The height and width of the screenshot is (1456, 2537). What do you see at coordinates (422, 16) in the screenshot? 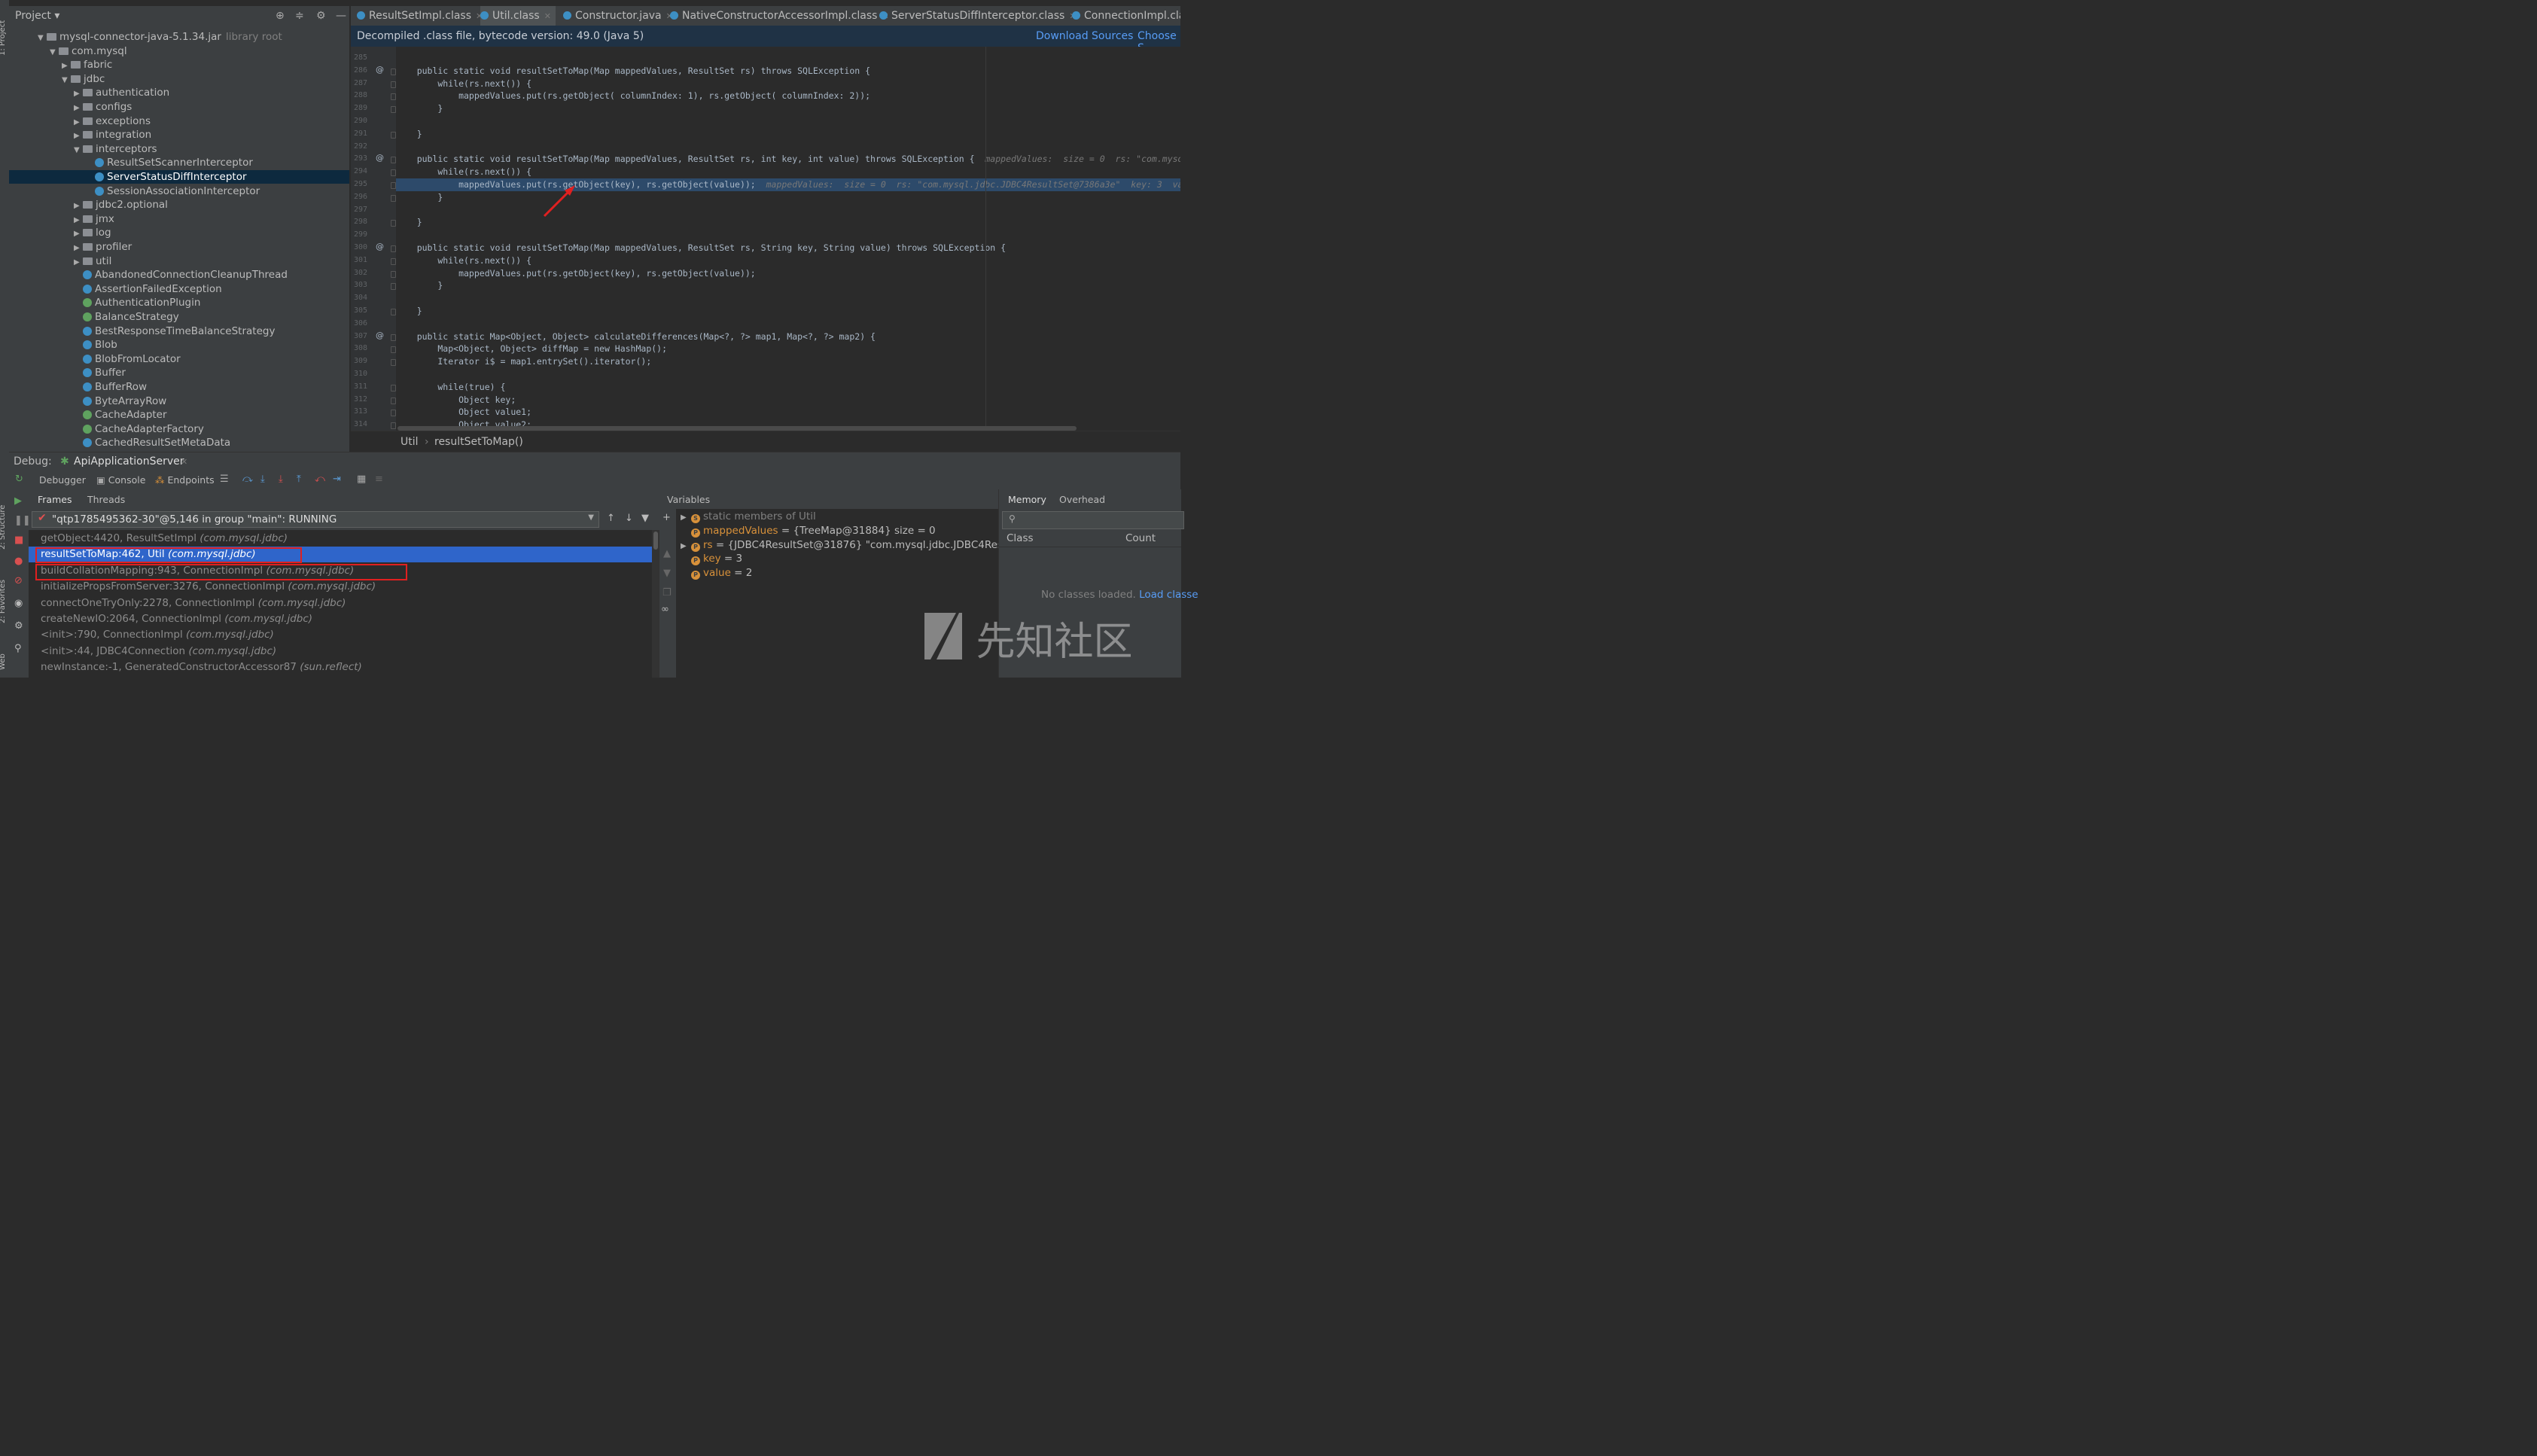
I see `editor-tab: ResultSetImpl.class ✕` at bounding box center [422, 16].